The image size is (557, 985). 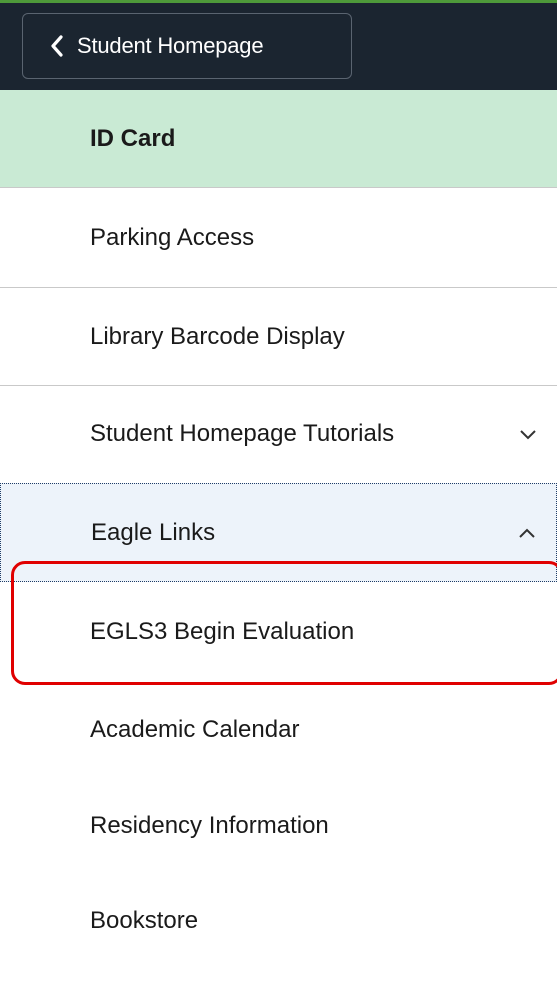 I want to click on nav-header: Student Homepage, so click(x=278, y=45).